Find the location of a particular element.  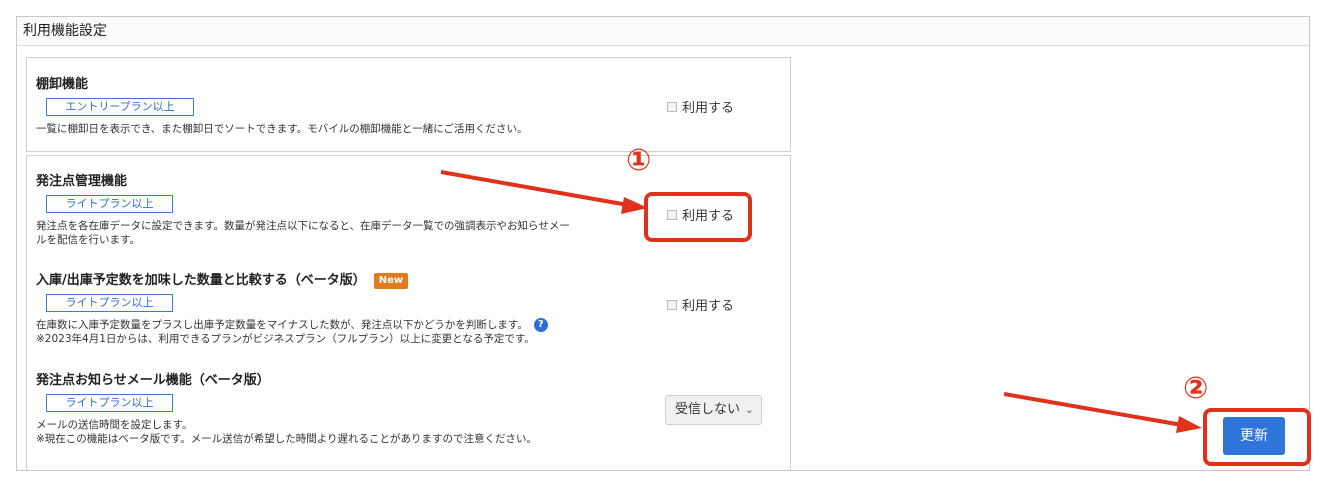

arrow-2-head is located at coordinates (1189, 424).